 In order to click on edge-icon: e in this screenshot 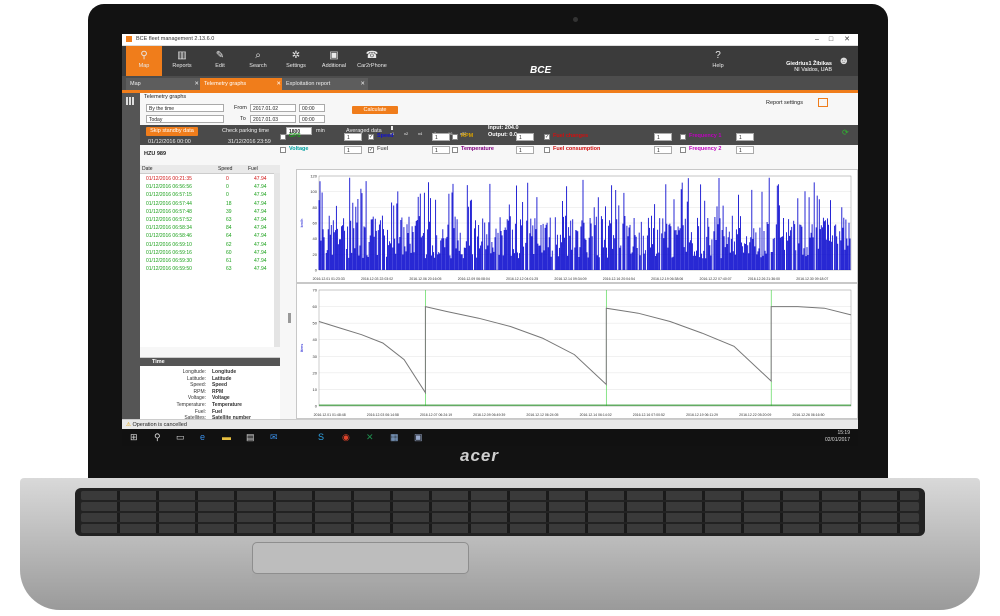, I will do `click(202, 437)`.